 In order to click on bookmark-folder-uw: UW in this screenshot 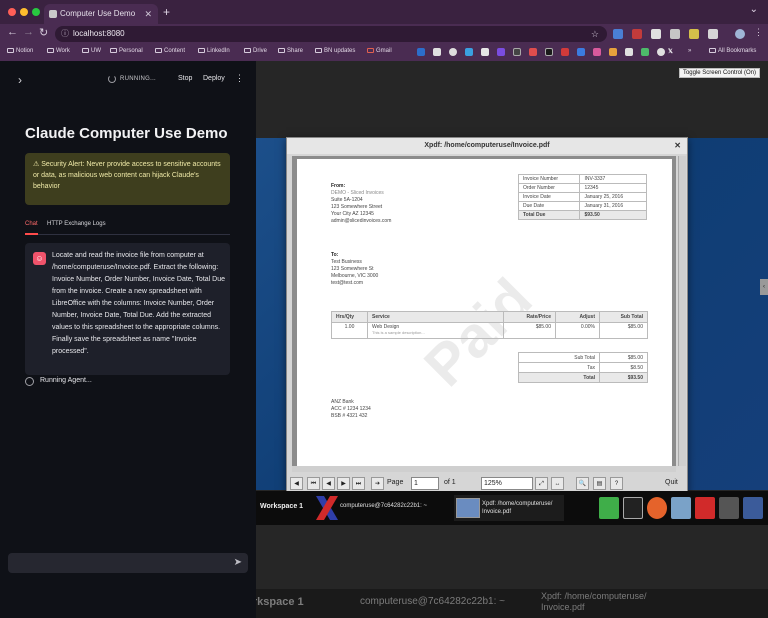, I will do `click(91, 51)`.